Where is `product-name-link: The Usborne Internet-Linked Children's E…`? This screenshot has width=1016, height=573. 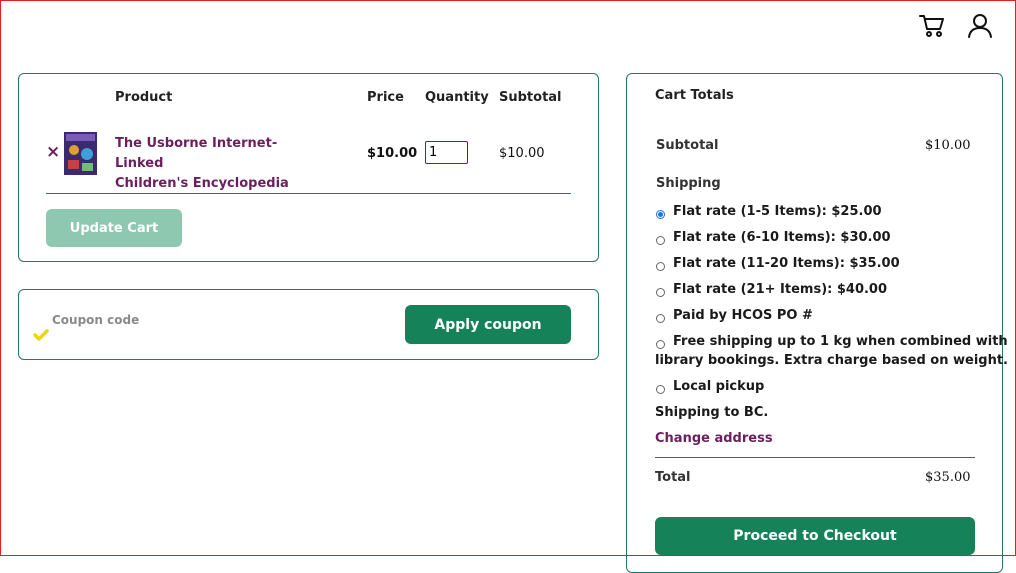 product-name-link: The Usborne Internet-Linked Children's E… is located at coordinates (215, 164).